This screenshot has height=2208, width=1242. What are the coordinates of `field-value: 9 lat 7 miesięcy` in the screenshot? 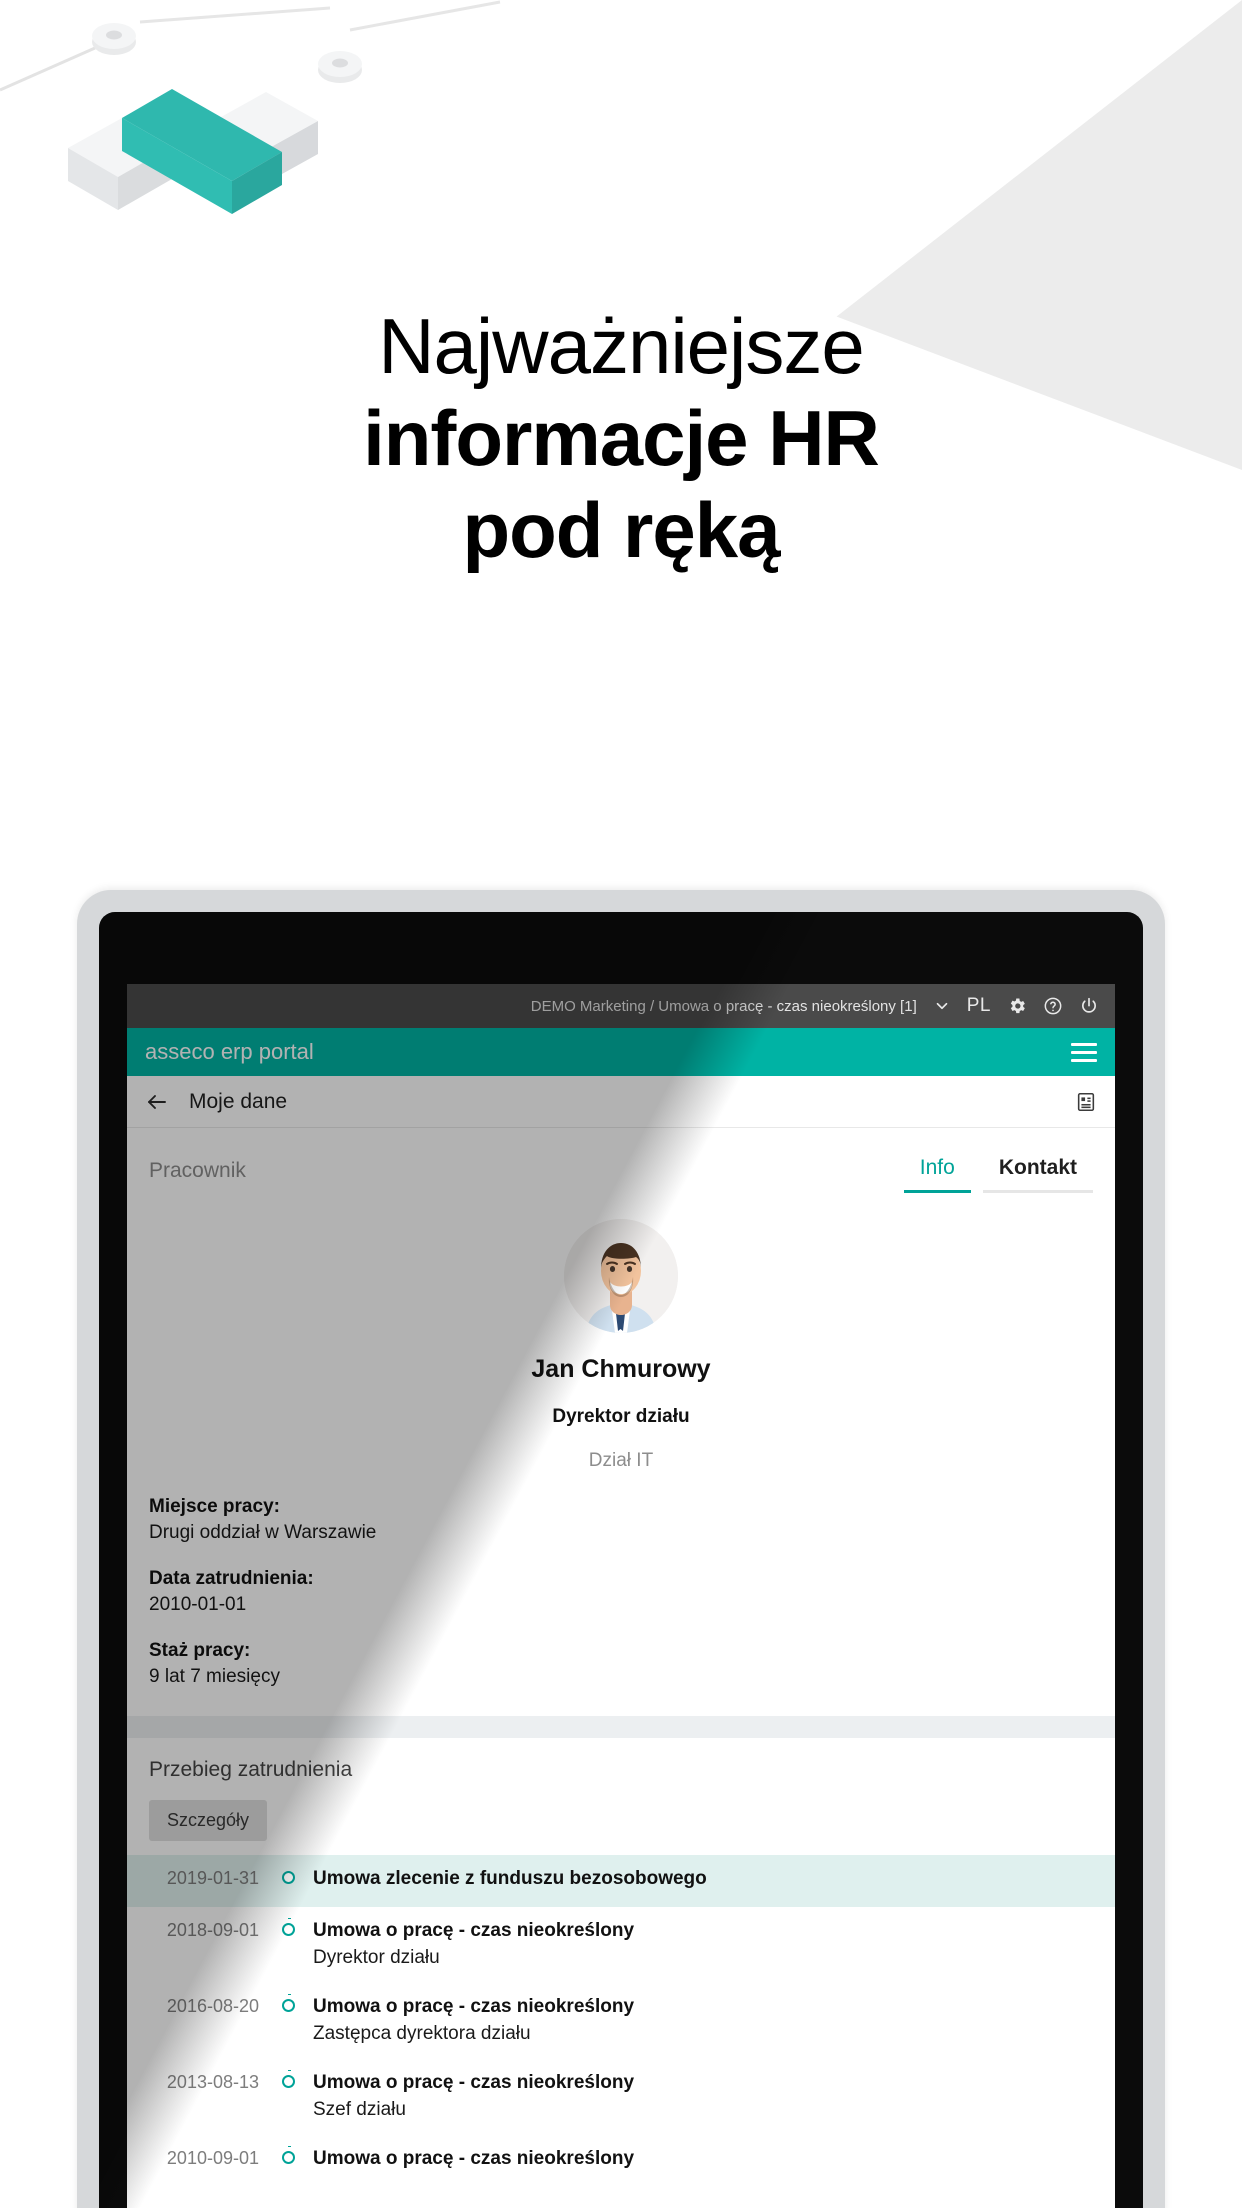 It's located at (214, 1676).